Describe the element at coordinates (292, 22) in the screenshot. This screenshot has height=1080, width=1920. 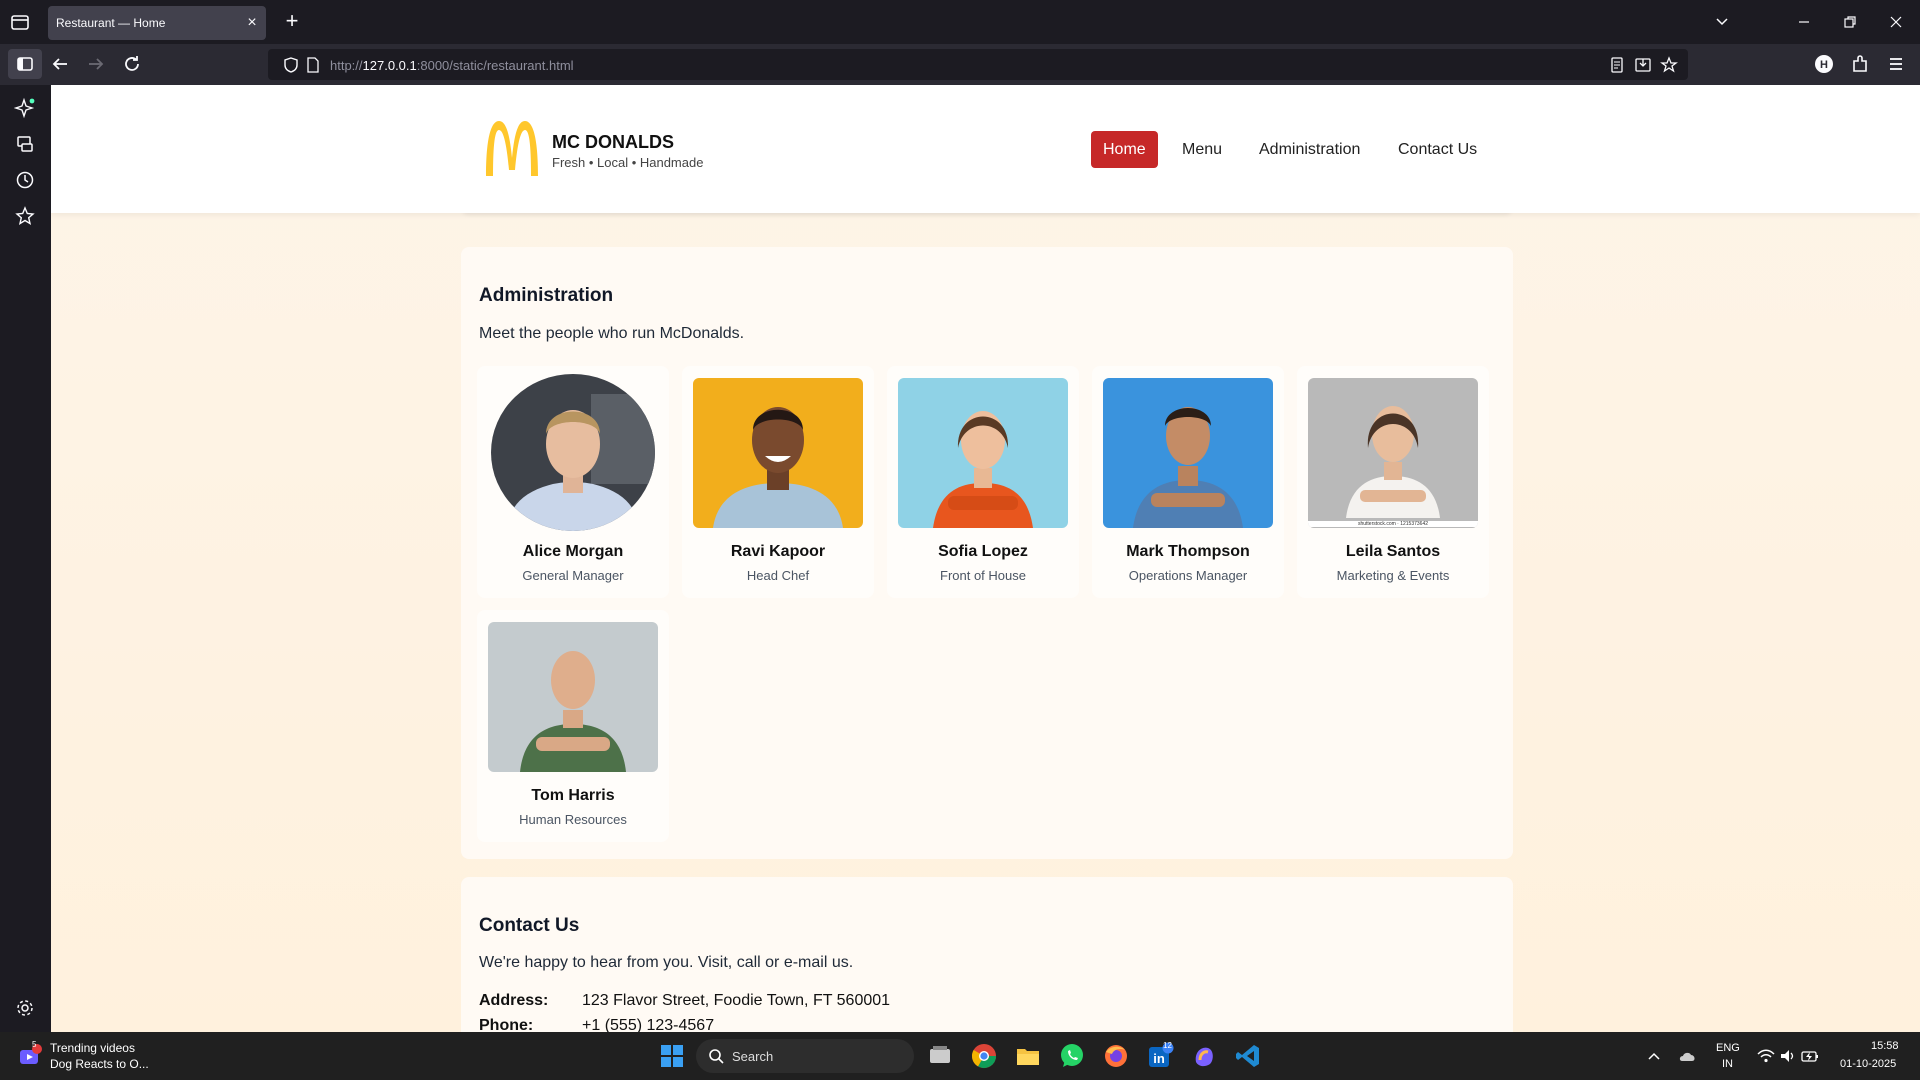
I see `new-tab-icon: +` at that location.